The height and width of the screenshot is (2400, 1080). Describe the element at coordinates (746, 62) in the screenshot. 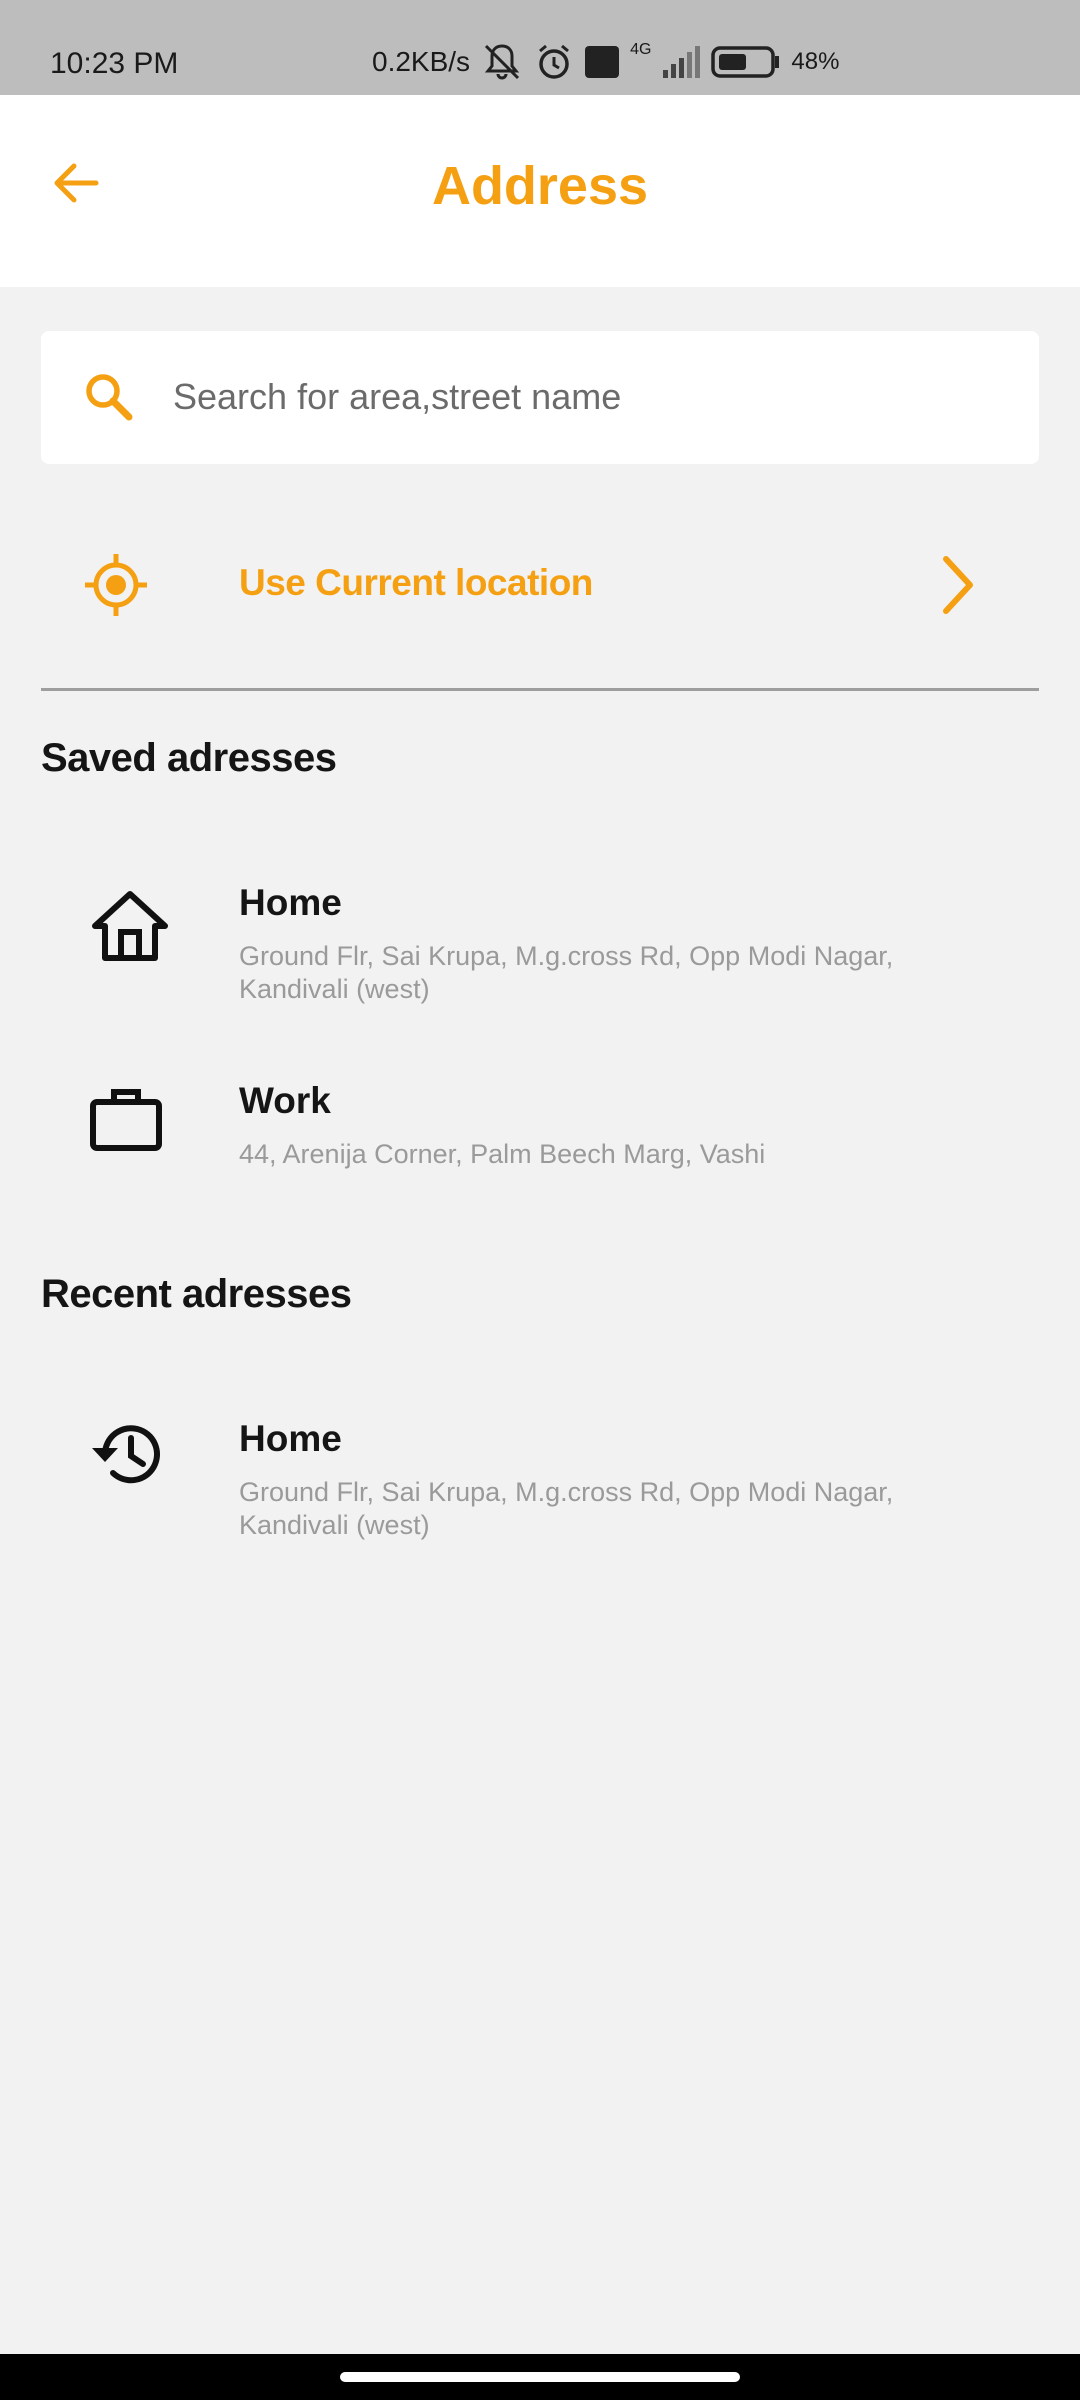

I see `battery-icon` at that location.